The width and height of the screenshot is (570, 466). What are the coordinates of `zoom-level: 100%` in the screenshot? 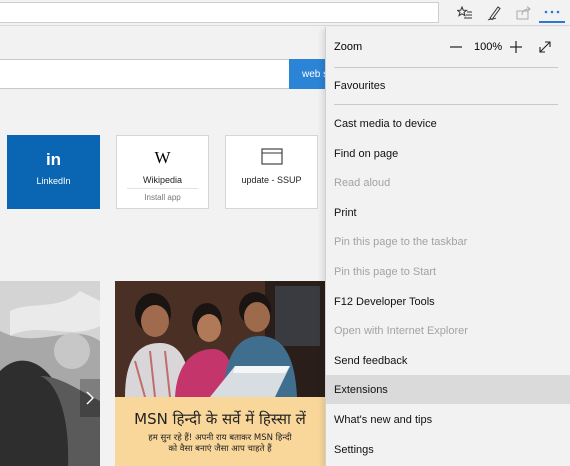 It's located at (488, 47).